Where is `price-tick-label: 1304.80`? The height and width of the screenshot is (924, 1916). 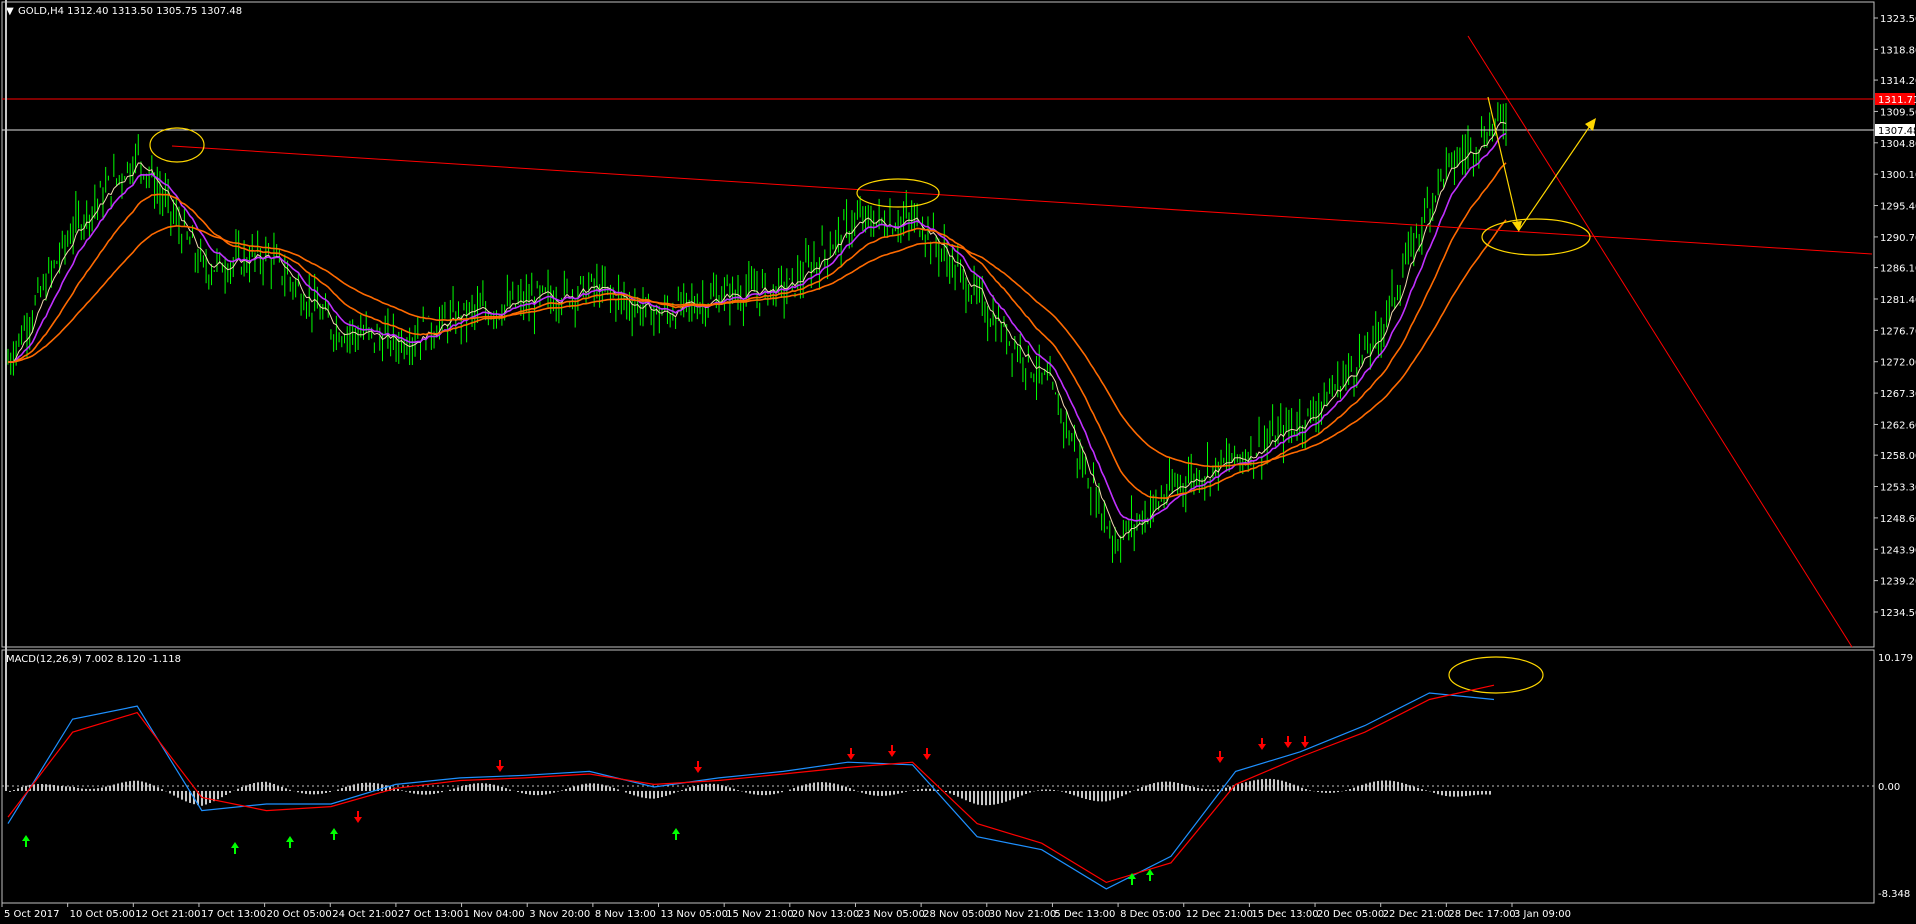 price-tick-label: 1304.80 is located at coordinates (1898, 144).